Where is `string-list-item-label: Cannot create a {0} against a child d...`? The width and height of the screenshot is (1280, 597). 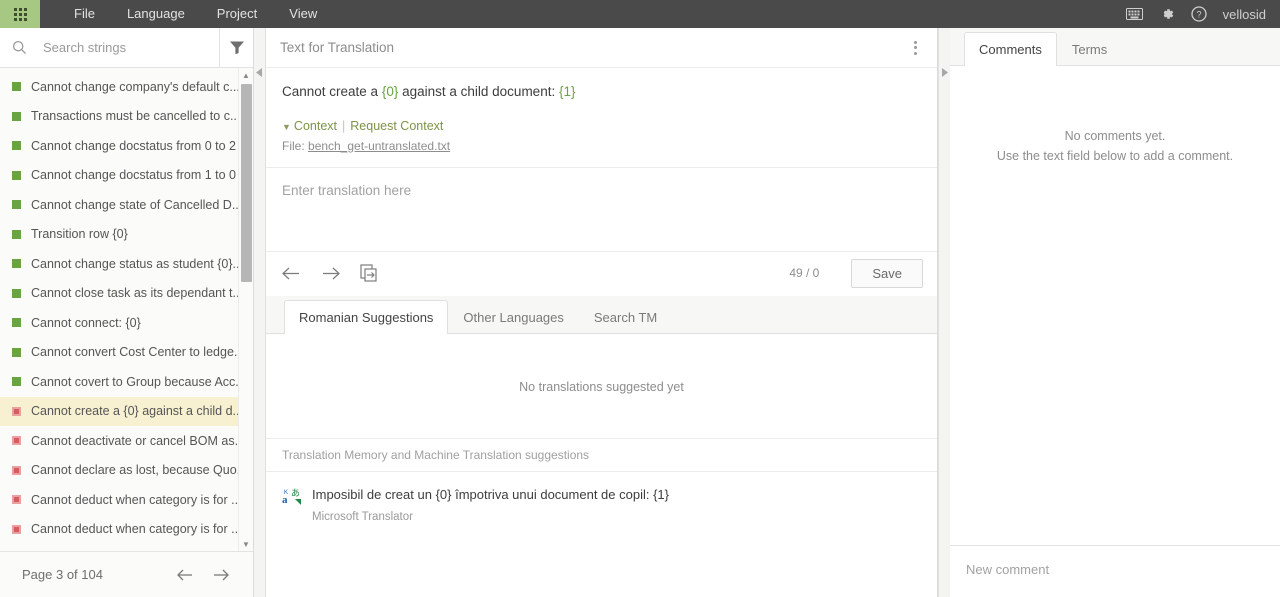
string-list-item-label: Cannot create a {0} against a child d... is located at coordinates (137, 411).